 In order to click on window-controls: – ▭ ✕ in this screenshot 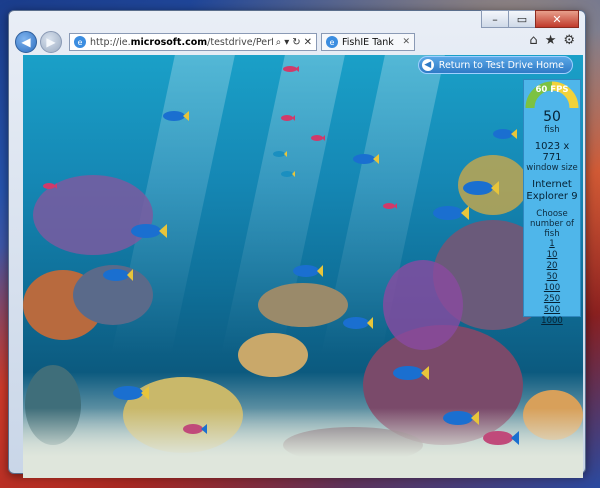, I will do `click(530, 19)`.